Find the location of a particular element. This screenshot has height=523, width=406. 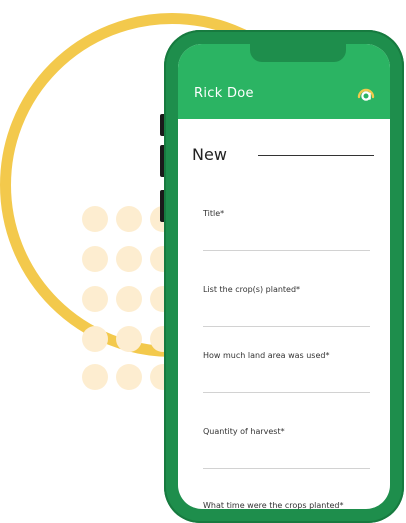

field-land-area: How much land area was used* is located at coordinates (286, 371).